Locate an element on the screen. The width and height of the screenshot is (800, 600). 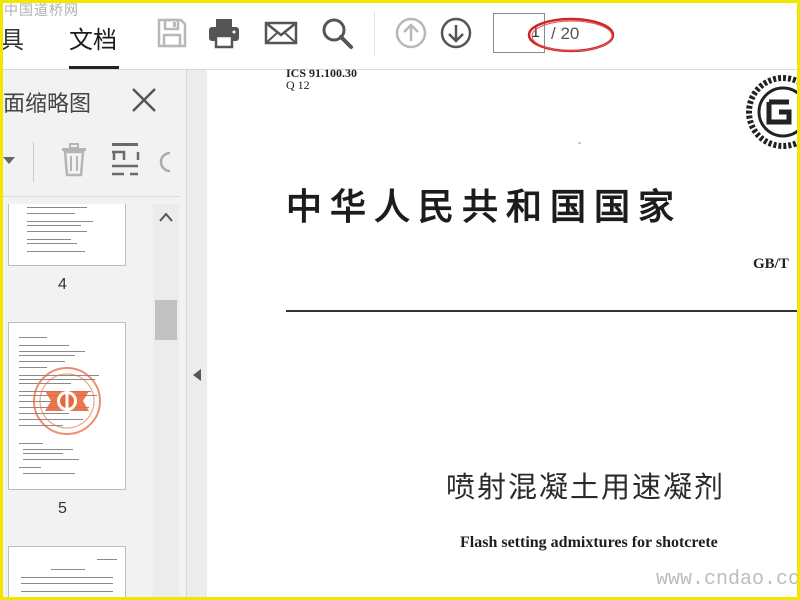
gb-logo is located at coordinates (773, 112).